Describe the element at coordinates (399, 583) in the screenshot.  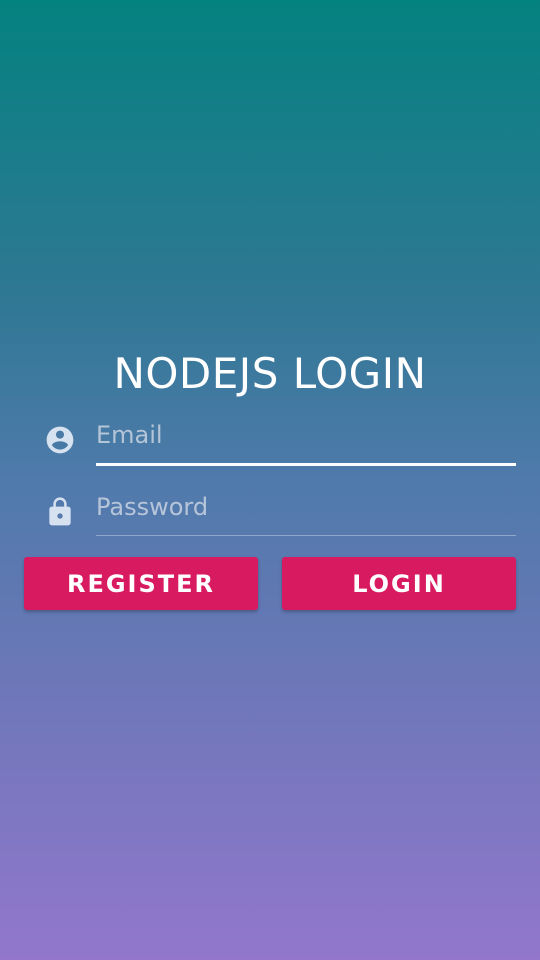
I see `login-button: LOGIN` at that location.